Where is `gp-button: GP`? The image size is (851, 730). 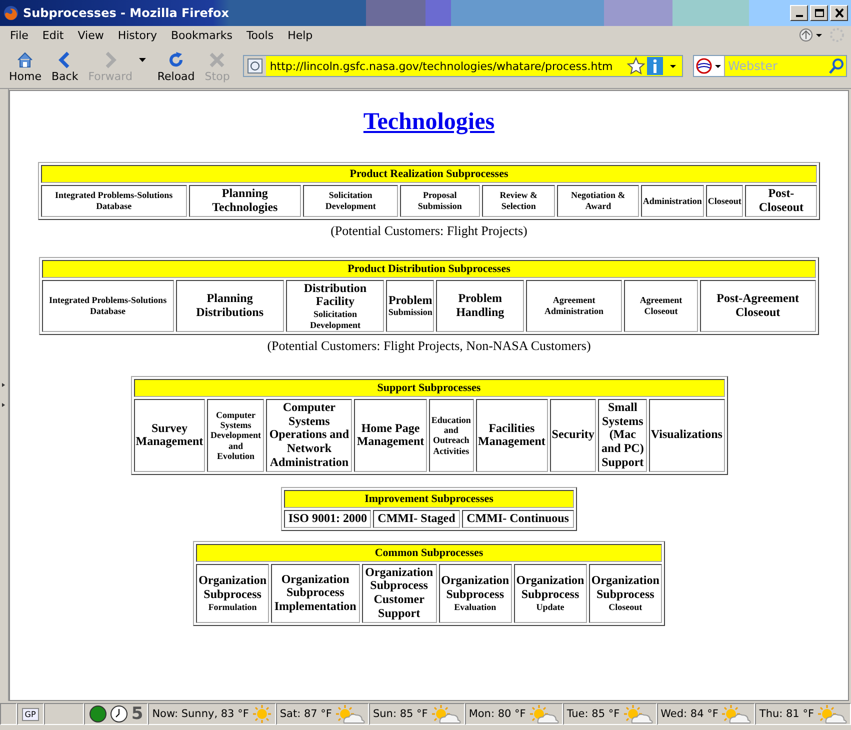
gp-button: GP is located at coordinates (30, 714).